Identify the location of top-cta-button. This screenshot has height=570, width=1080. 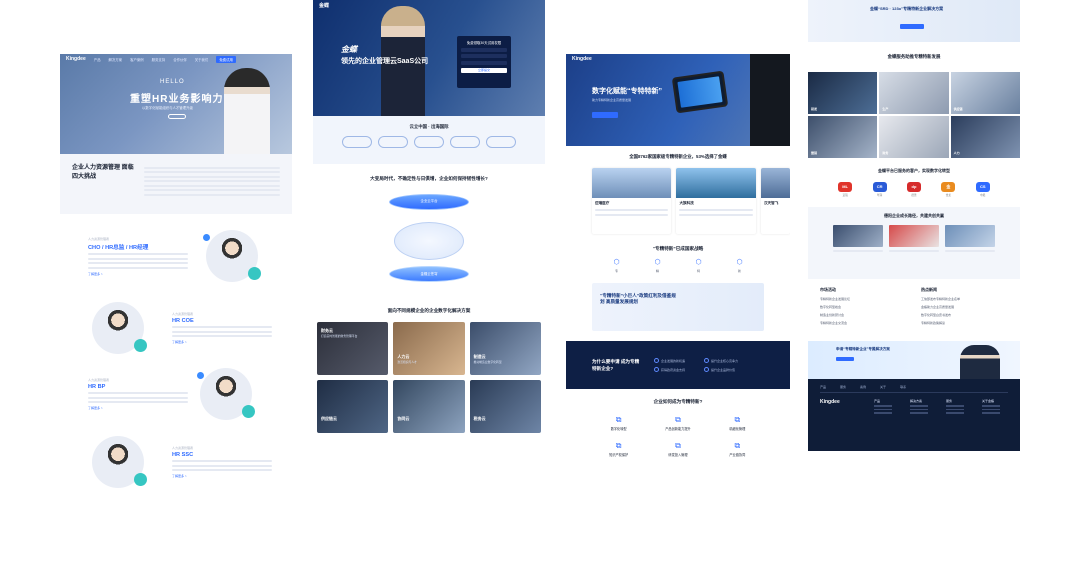
(912, 26).